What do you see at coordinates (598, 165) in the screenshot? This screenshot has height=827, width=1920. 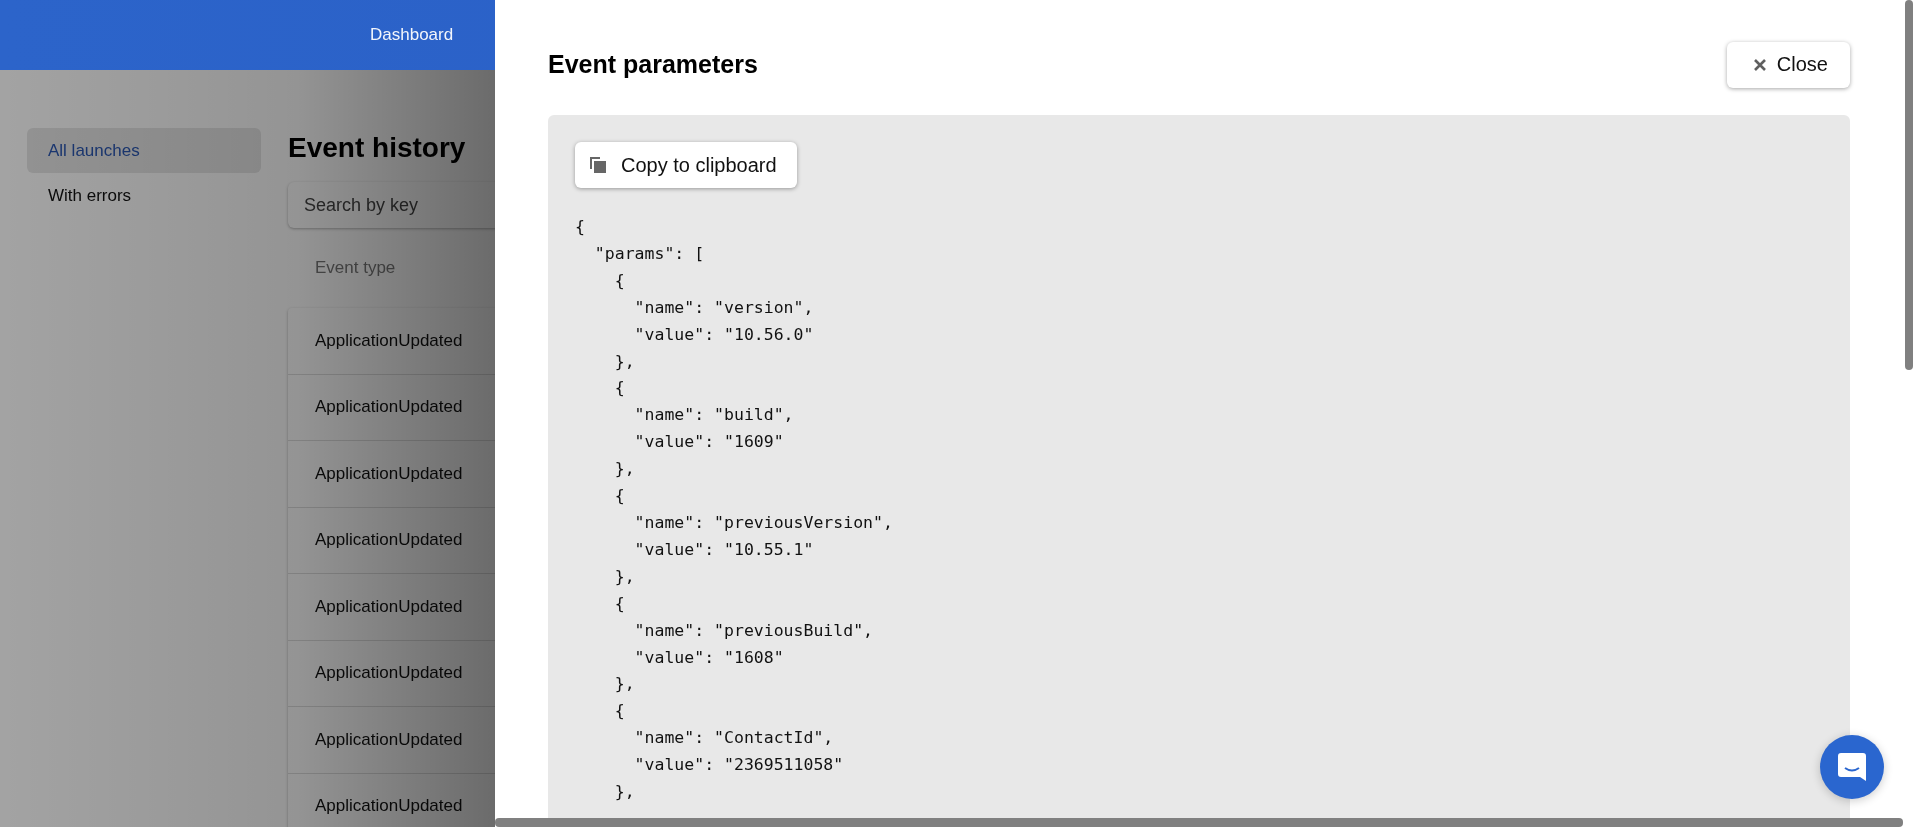 I see `copy-icon` at bounding box center [598, 165].